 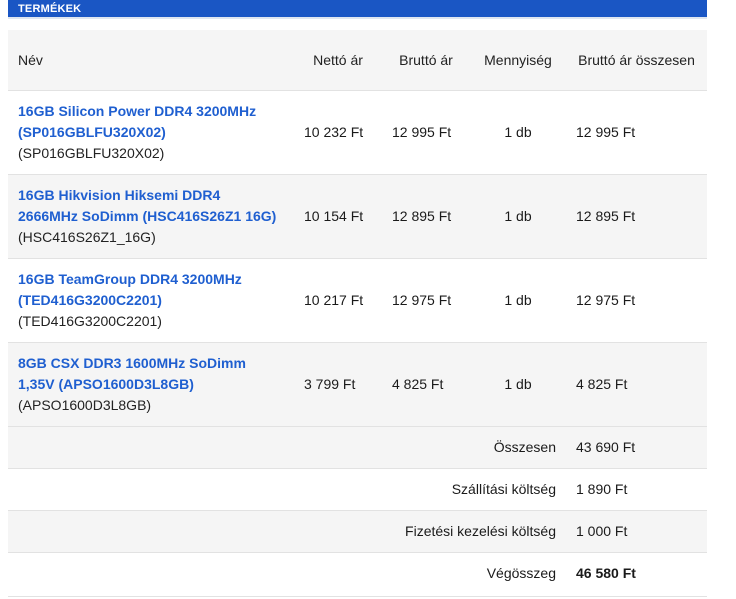 I want to click on column-header-gross-total: Bruttó ár összesen, so click(x=636, y=59).